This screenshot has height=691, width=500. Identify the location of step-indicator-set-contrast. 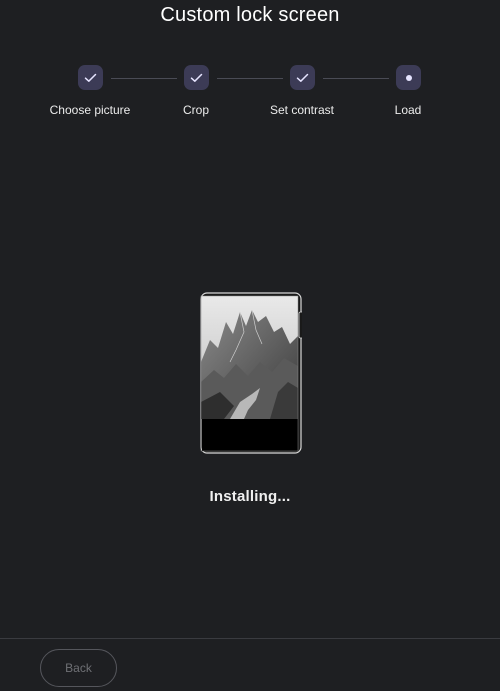
(302, 77).